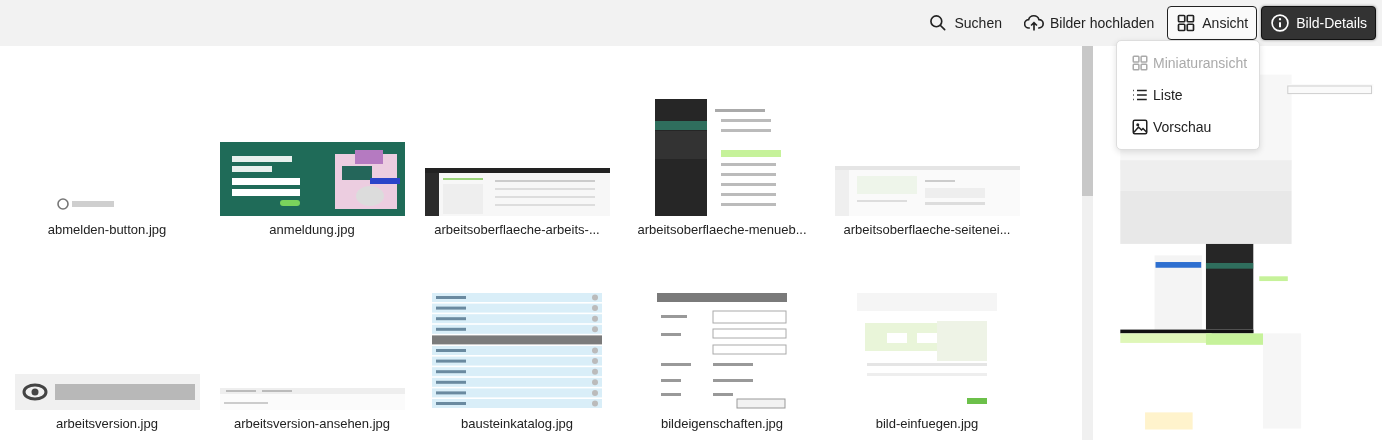  Describe the element at coordinates (1318, 23) in the screenshot. I see `toolbar-button: Bild-Details` at that location.